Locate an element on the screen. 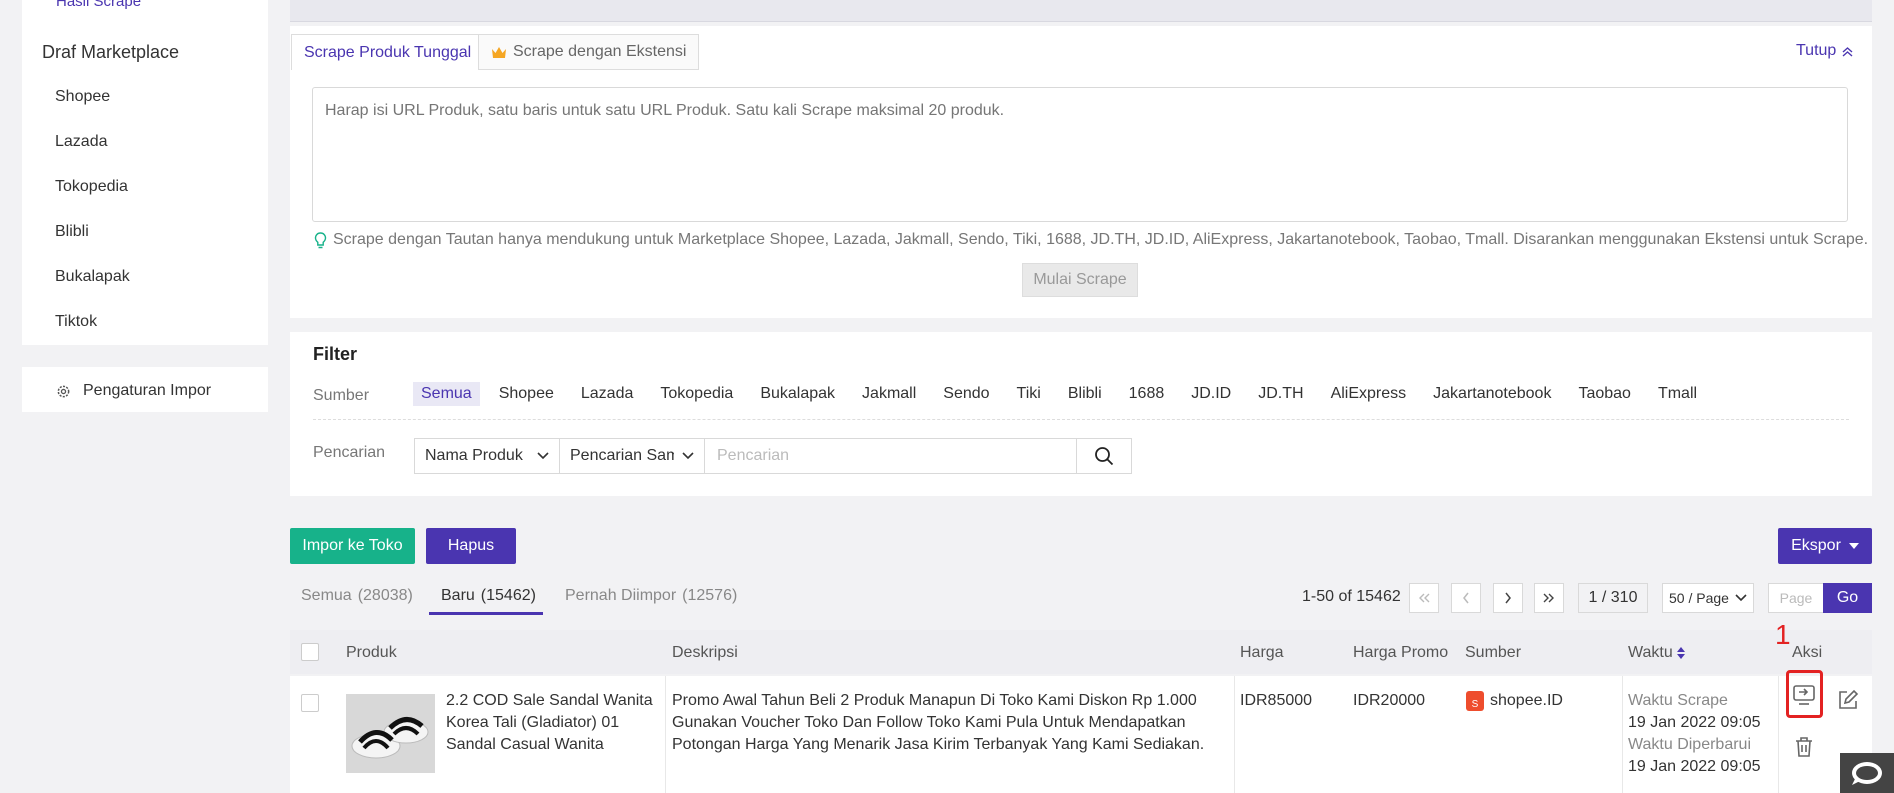  status-tab-new: Baru (15462) is located at coordinates (488, 596).